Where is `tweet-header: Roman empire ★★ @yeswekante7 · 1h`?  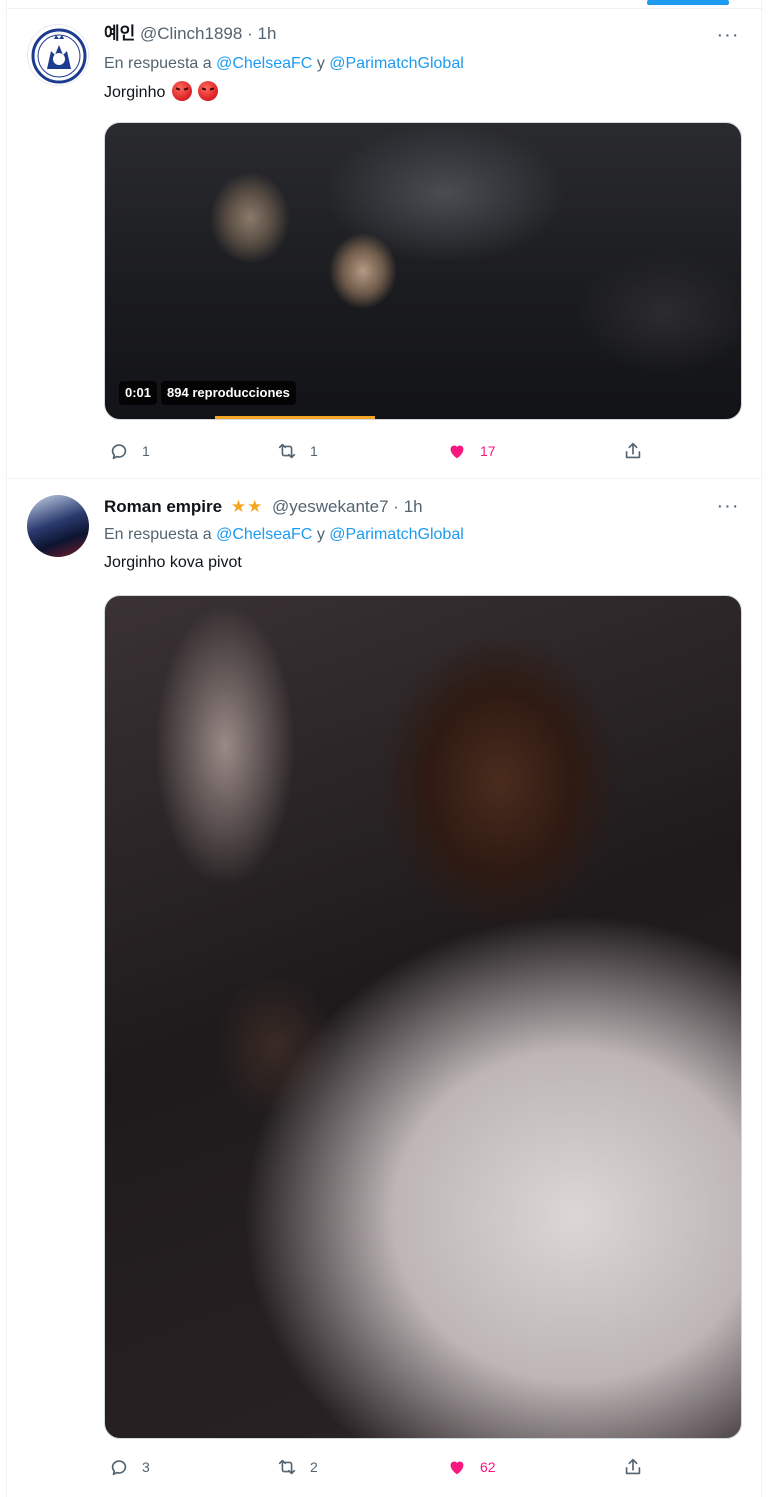 tweet-header: Roman empire ★★ @yeswekante7 · 1h is located at coordinates (263, 507).